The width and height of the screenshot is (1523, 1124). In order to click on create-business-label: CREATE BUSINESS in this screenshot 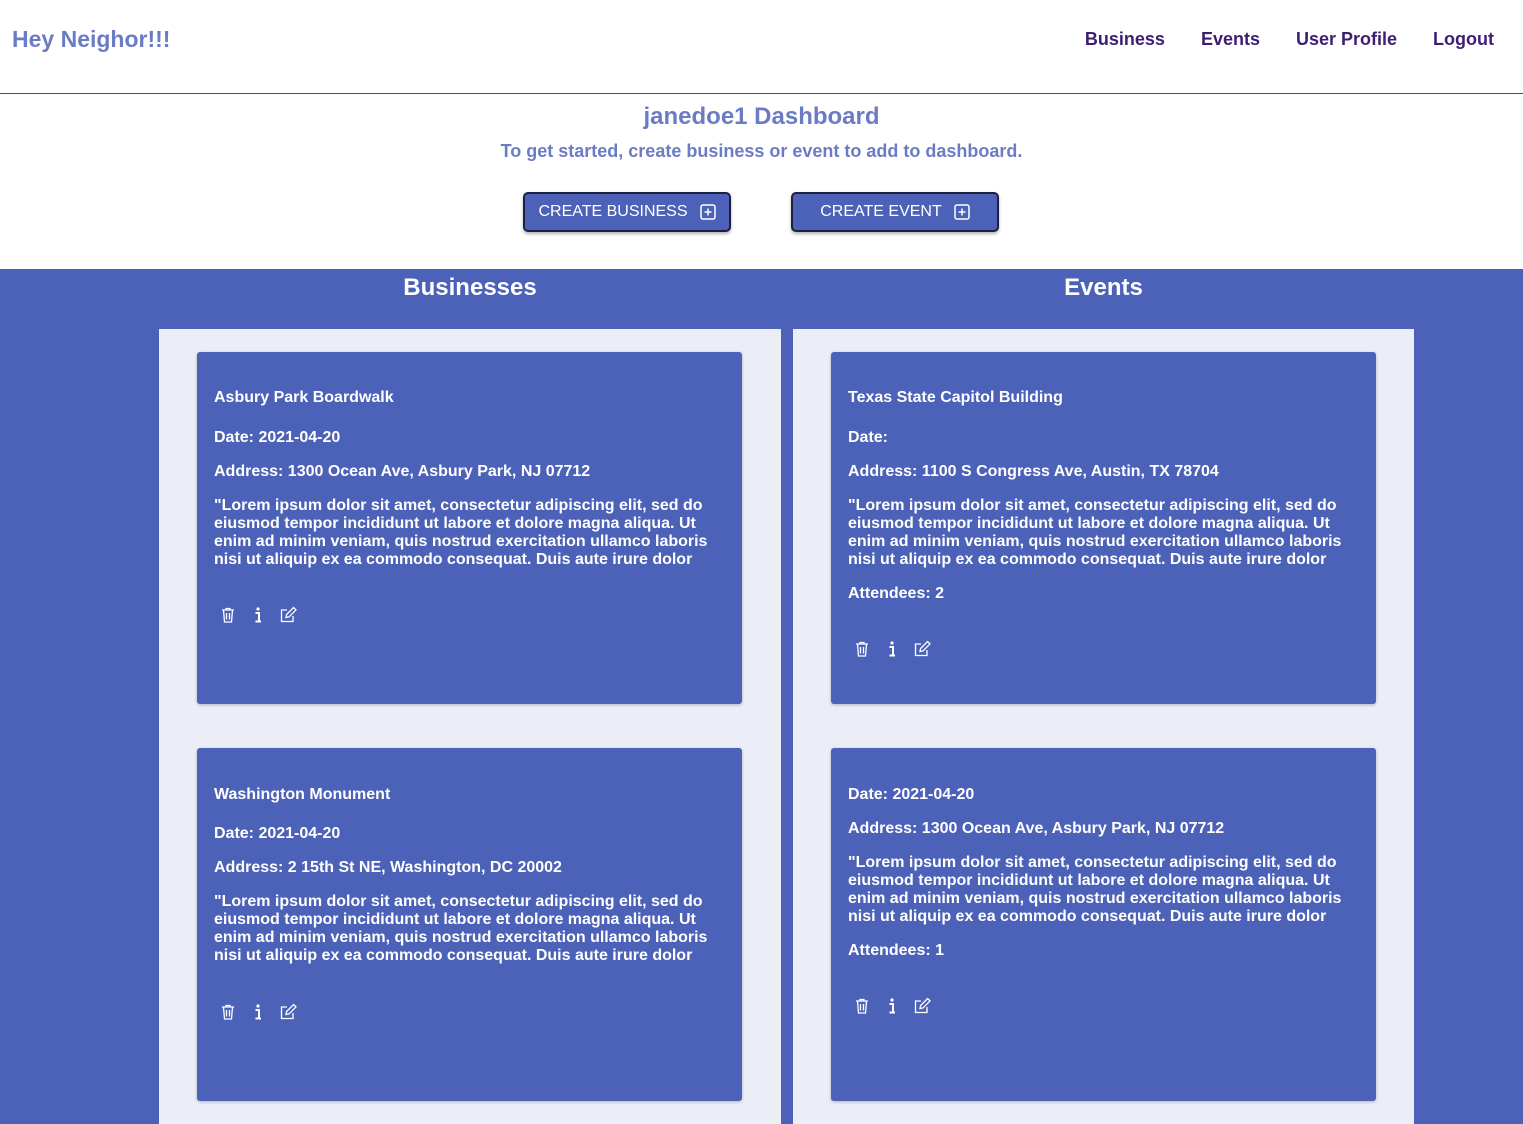, I will do `click(613, 211)`.